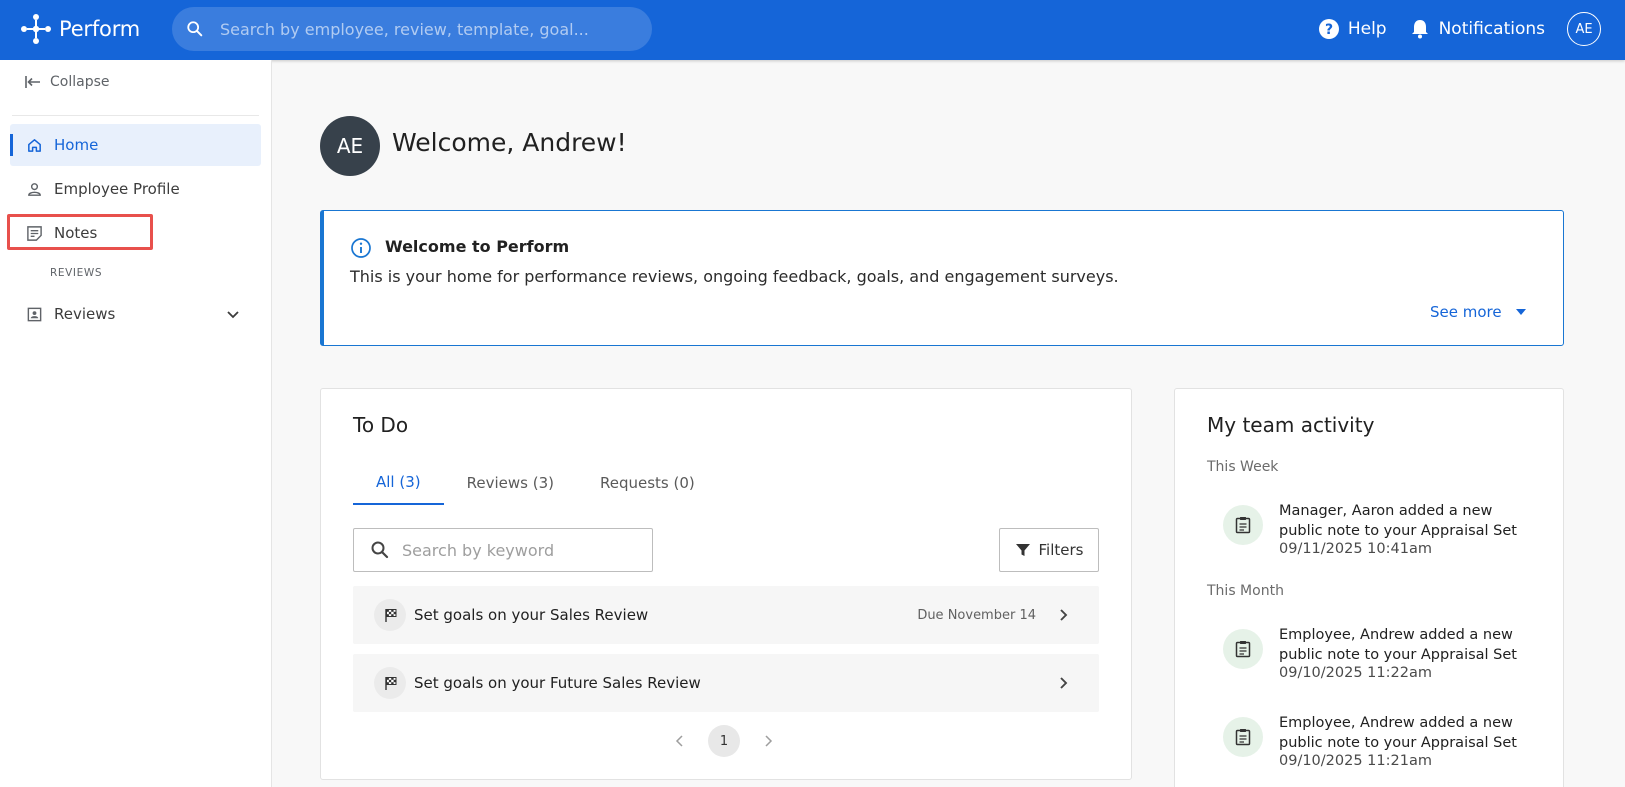  Describe the element at coordinates (509, 142) in the screenshot. I see `page-title: Welcome, Andrew!` at that location.